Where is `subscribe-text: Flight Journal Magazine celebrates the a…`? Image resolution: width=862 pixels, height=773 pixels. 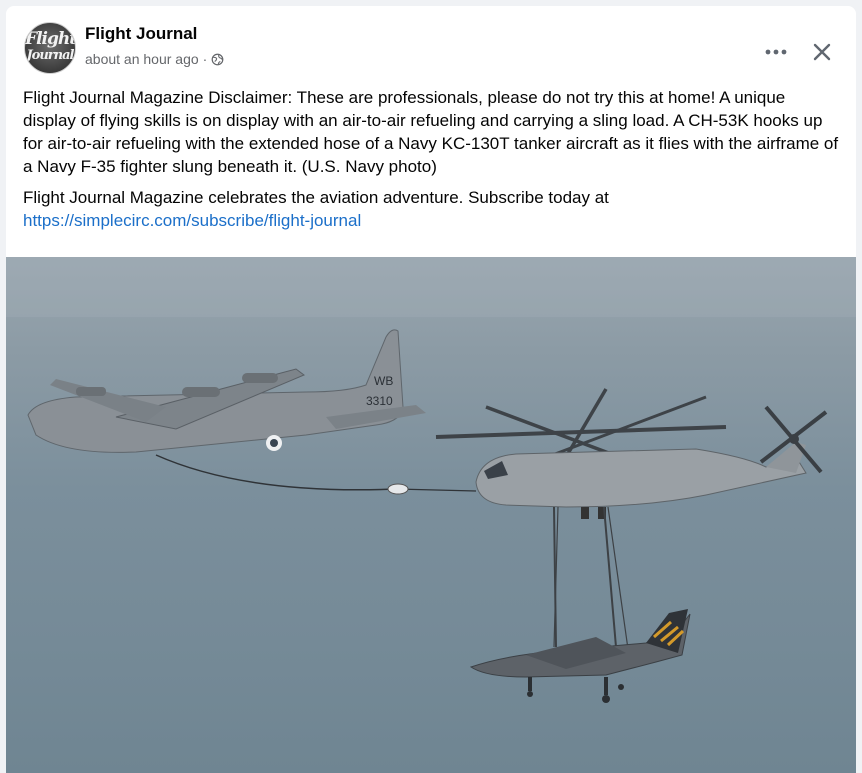
subscribe-text: Flight Journal Magazine celebrates the a… is located at coordinates (316, 197).